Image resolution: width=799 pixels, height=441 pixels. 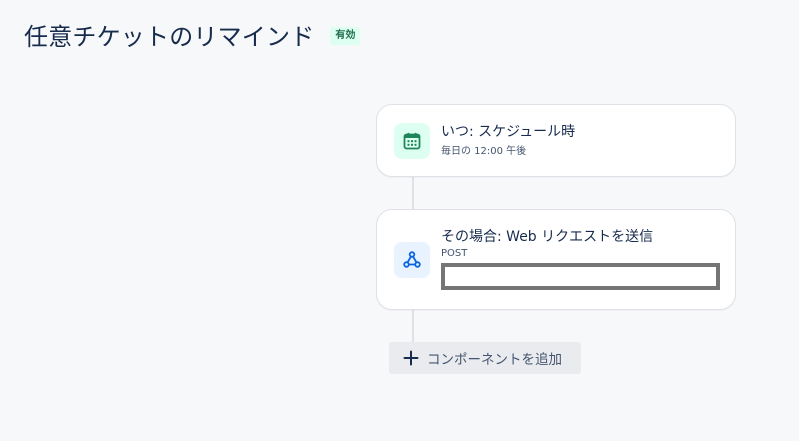 What do you see at coordinates (412, 141) in the screenshot?
I see `calendar-icon` at bounding box center [412, 141].